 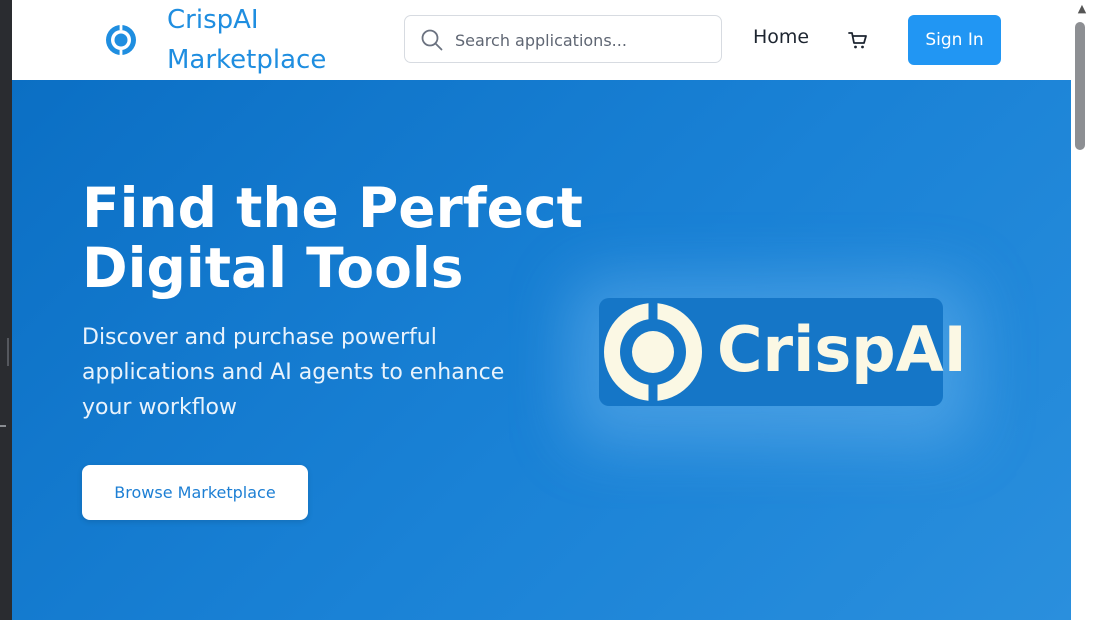 I want to click on site-header: CrispAI Marketplace Home Sign In, so click(x=541, y=40).